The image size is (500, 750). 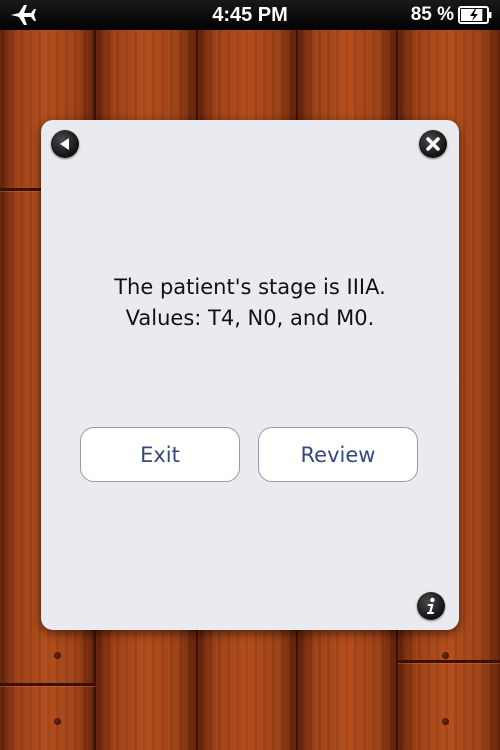 I want to click on exit-button: Exit, so click(x=160, y=454).